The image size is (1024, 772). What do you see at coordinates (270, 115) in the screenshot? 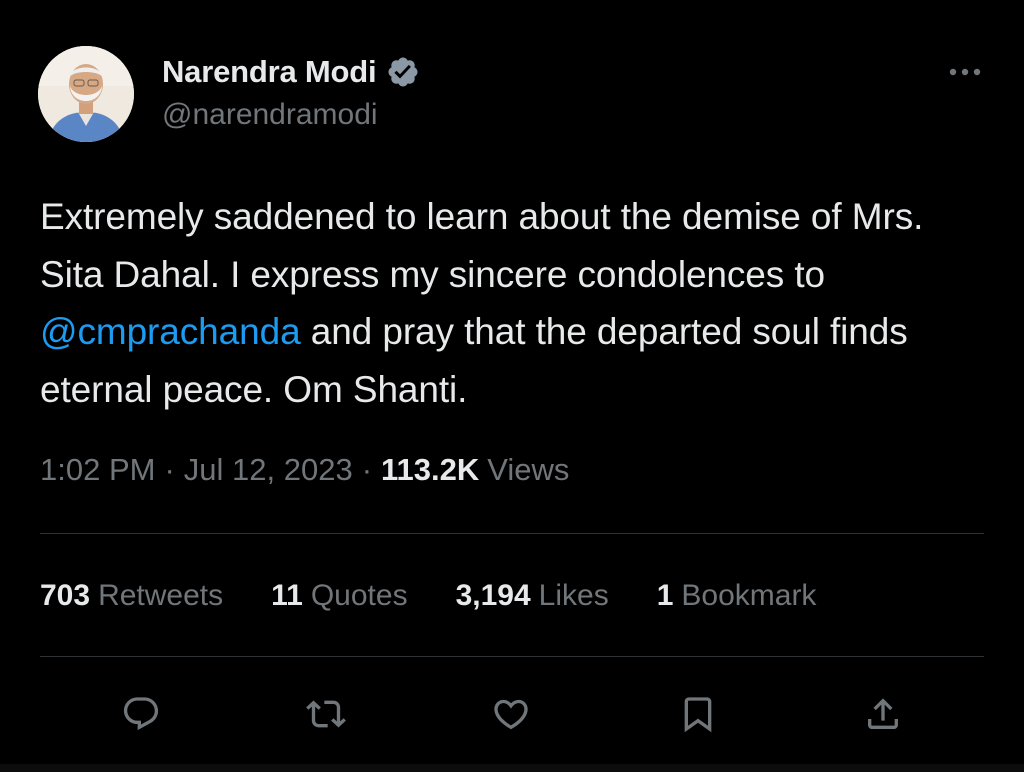
I see `user-handle: @narendramodi` at bounding box center [270, 115].